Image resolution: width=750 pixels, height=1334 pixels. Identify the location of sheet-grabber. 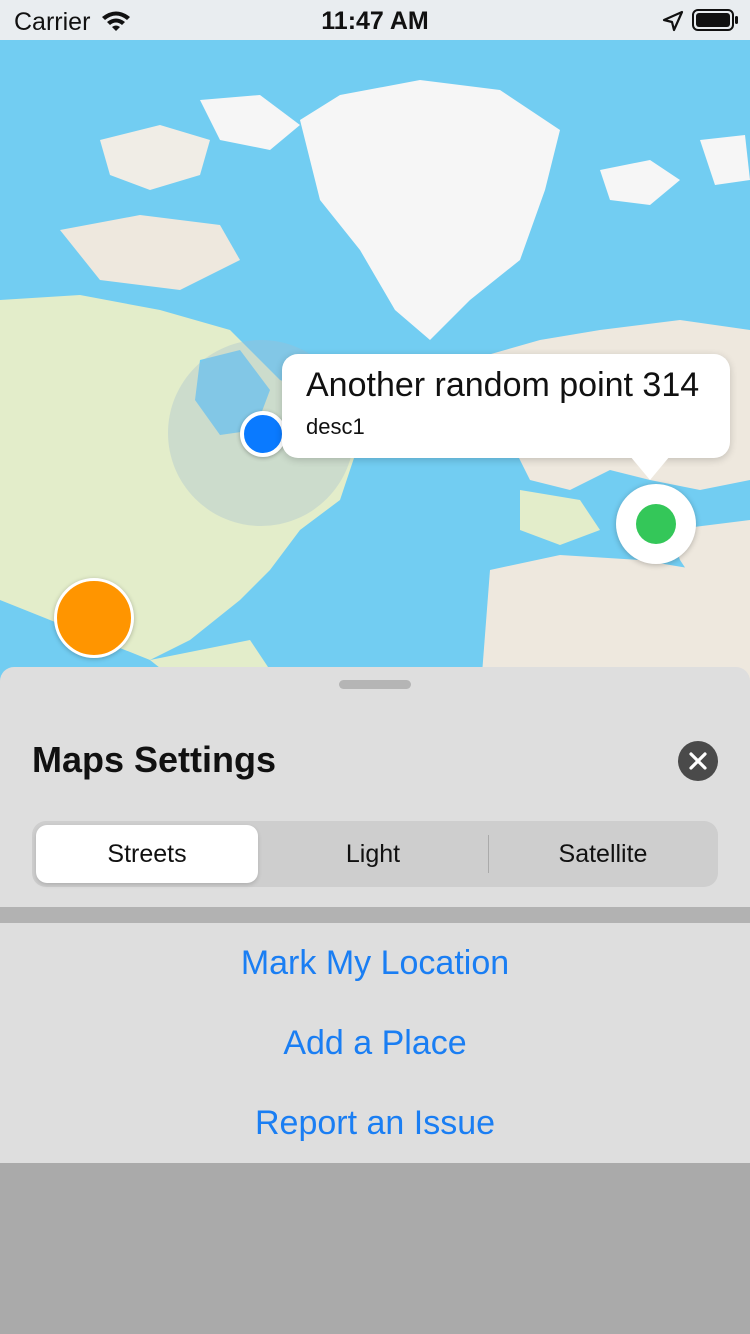
(375, 684).